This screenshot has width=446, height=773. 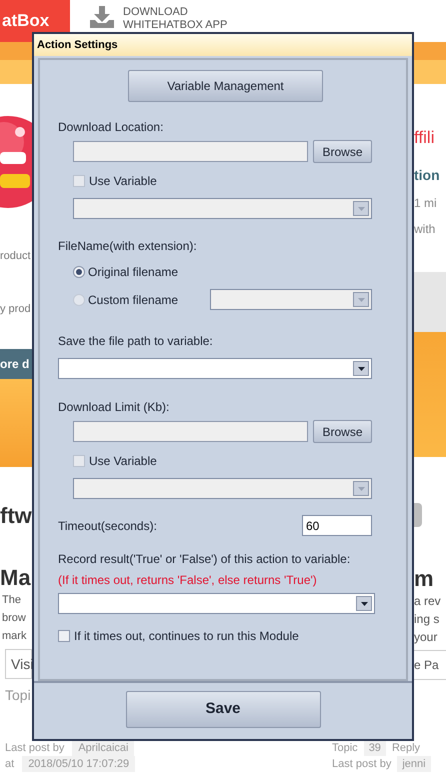 What do you see at coordinates (223, 709) in the screenshot?
I see `save-button: Save` at bounding box center [223, 709].